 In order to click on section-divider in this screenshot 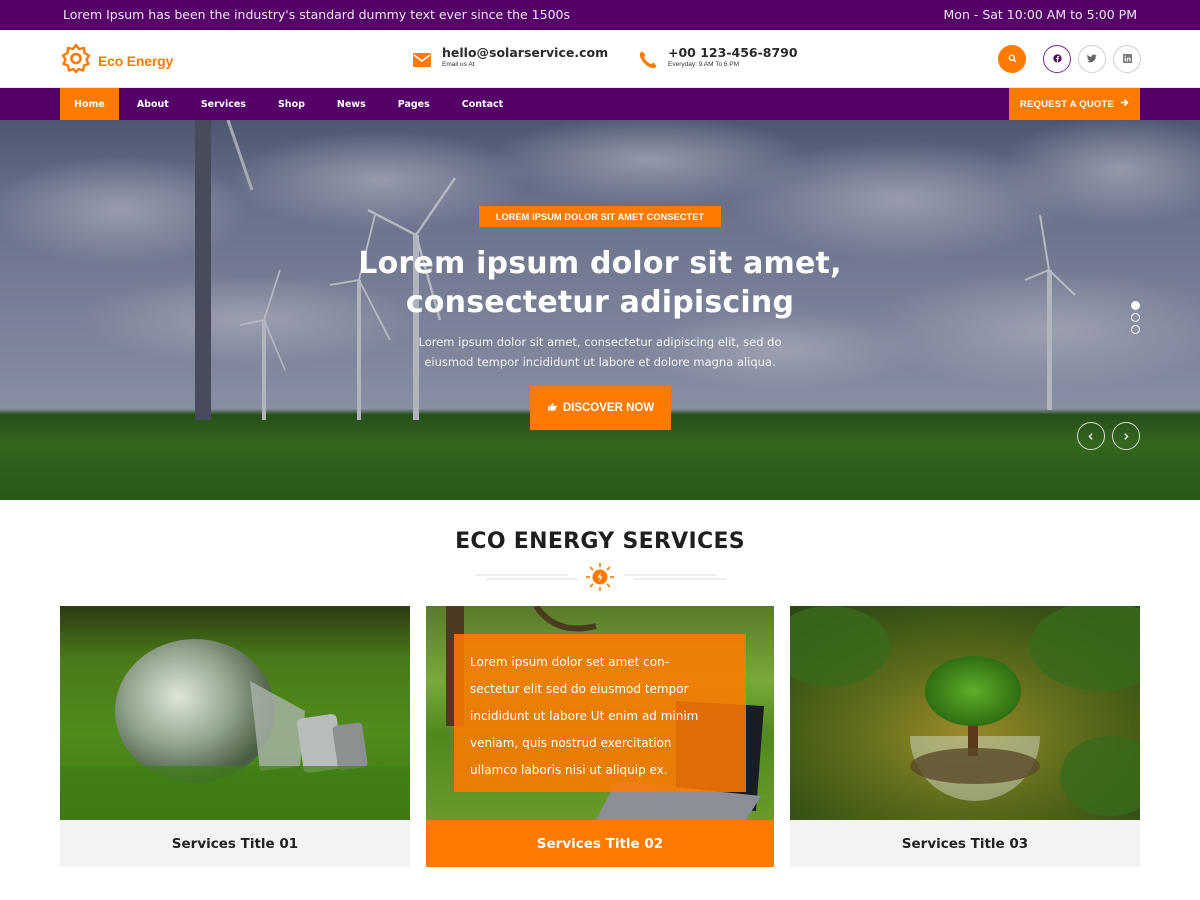, I will do `click(601, 577)`.